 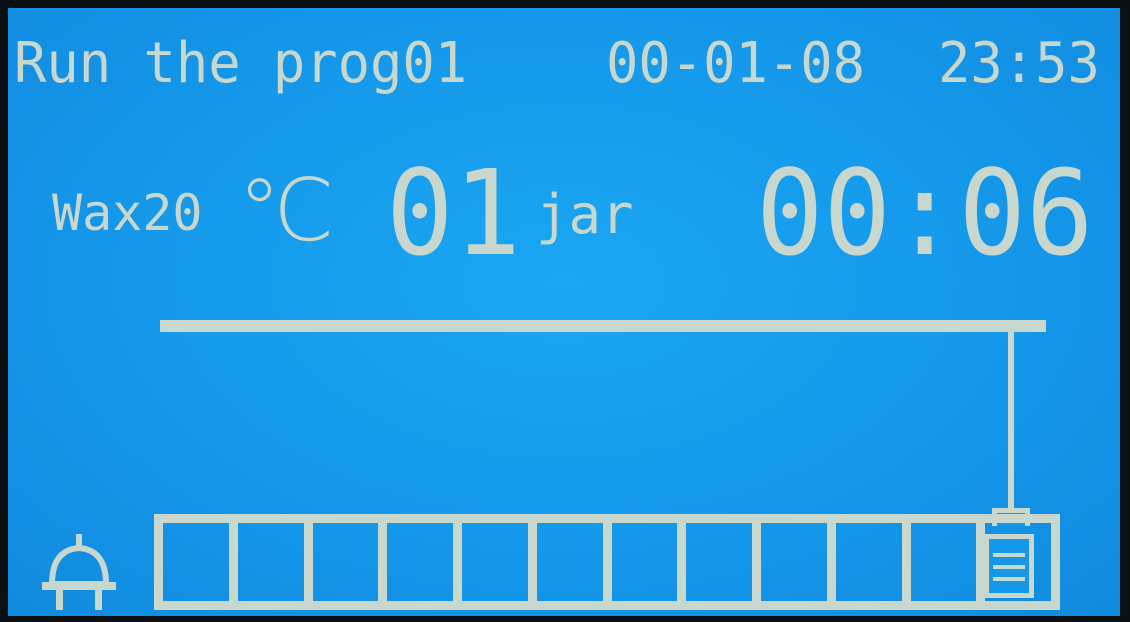 I want to click on jar-track, so click(x=607, y=564).